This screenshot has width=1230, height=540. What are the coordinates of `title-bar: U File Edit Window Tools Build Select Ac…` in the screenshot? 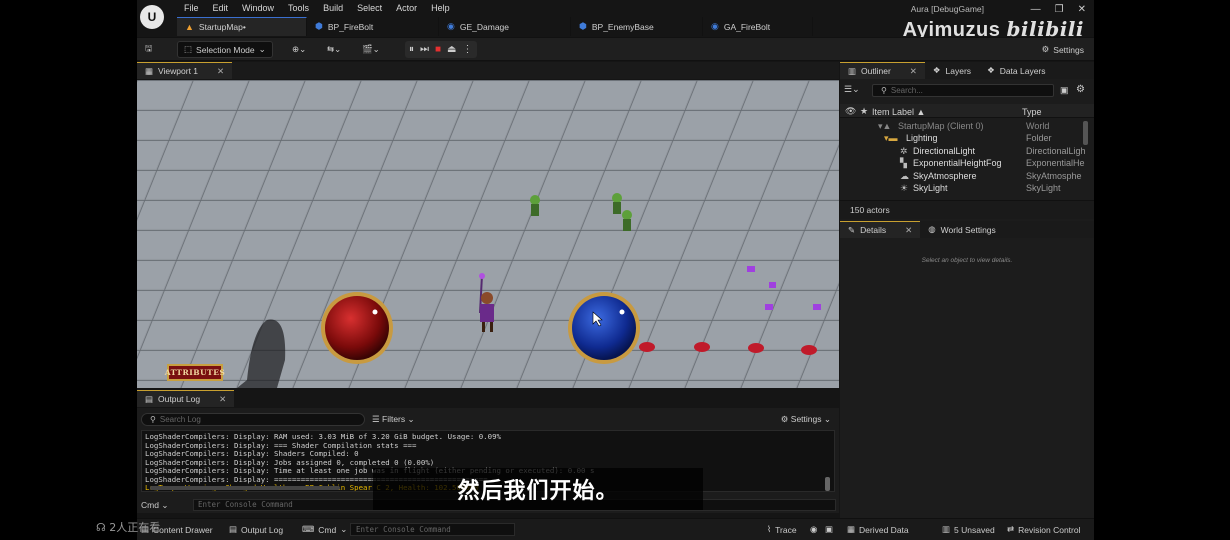 It's located at (615, 20).